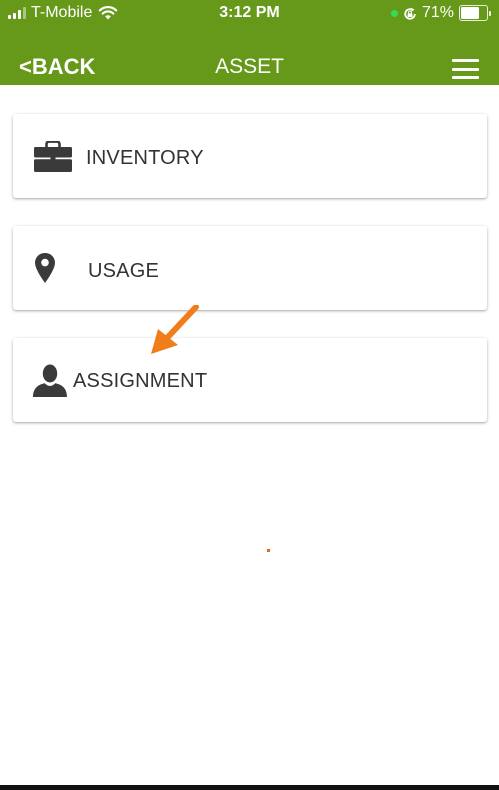 The image size is (499, 790). I want to click on page-title: ASSET, so click(249, 66).